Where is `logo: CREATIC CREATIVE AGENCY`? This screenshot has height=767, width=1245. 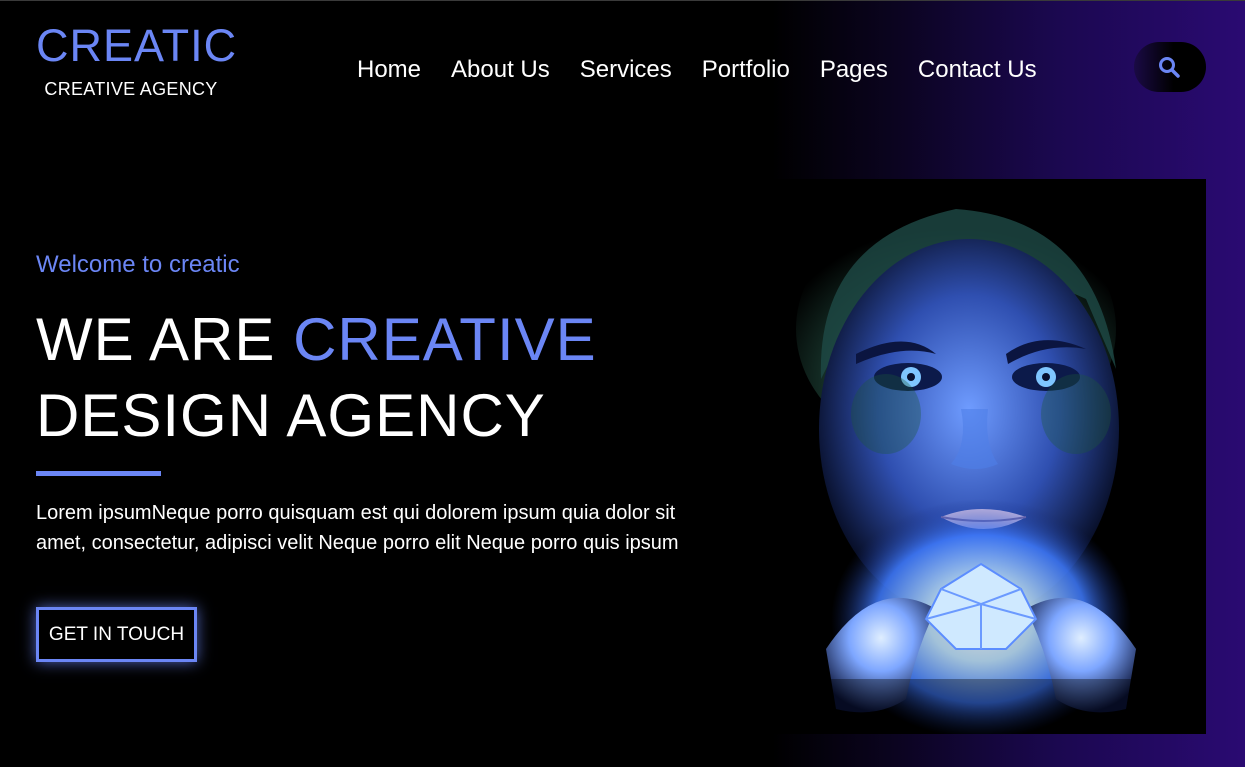
logo: CREATIC CREATIVE AGENCY is located at coordinates (137, 60).